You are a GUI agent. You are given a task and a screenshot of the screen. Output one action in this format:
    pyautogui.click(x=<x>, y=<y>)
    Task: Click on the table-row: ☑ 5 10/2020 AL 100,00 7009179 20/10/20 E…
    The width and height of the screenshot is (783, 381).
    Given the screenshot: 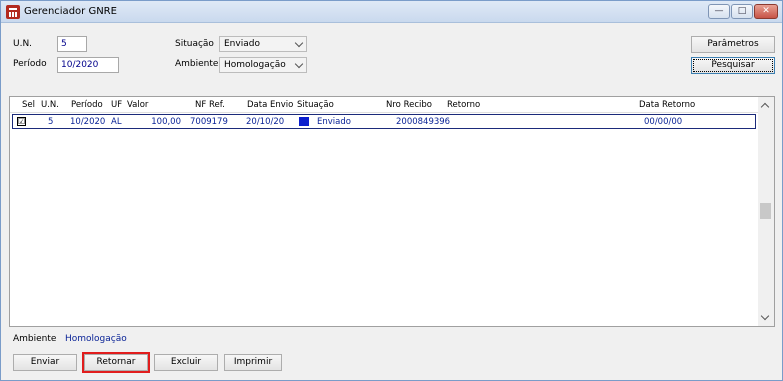 What is the action you would take?
    pyautogui.click(x=384, y=121)
    